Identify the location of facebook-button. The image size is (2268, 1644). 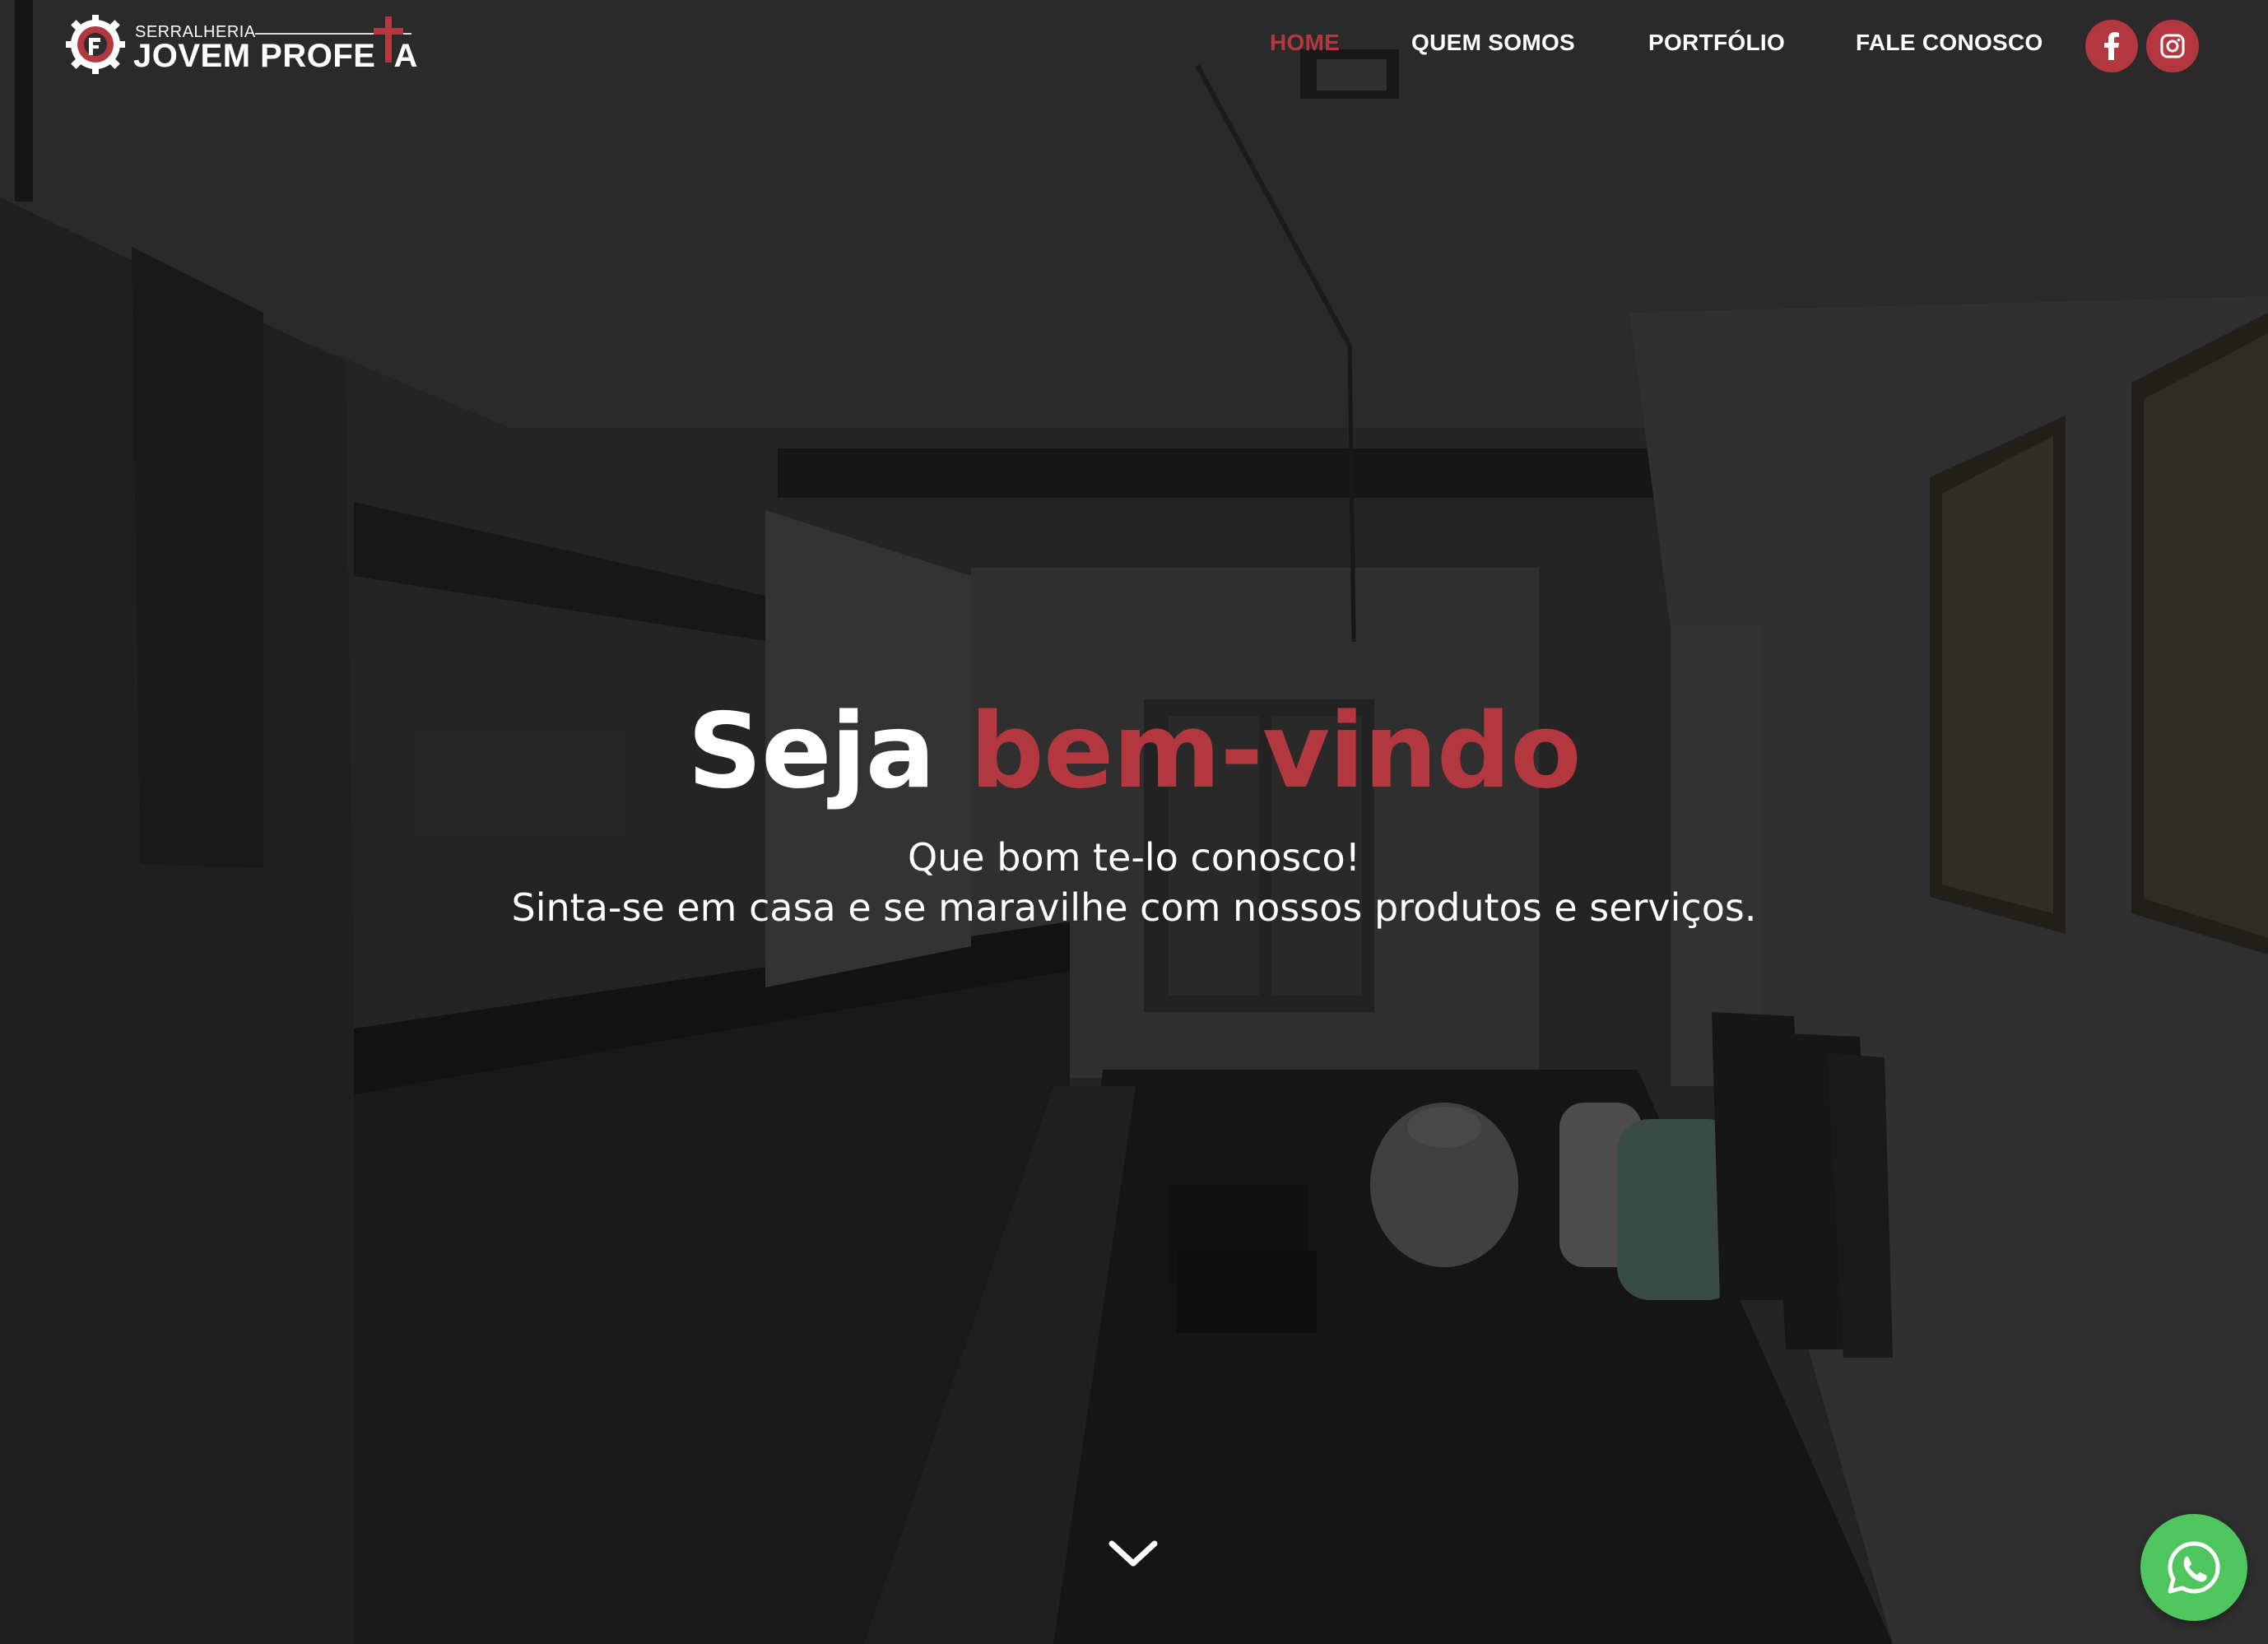
(2112, 46).